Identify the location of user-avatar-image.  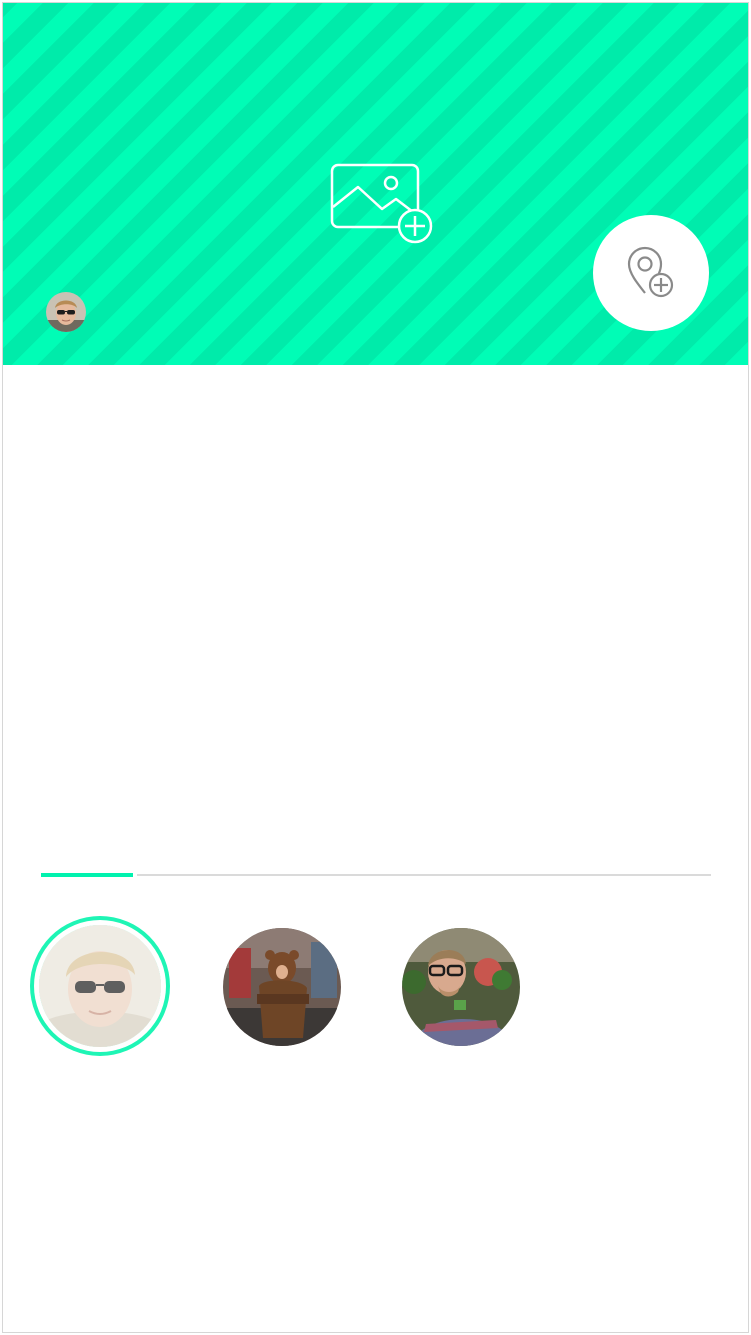
(66, 312).